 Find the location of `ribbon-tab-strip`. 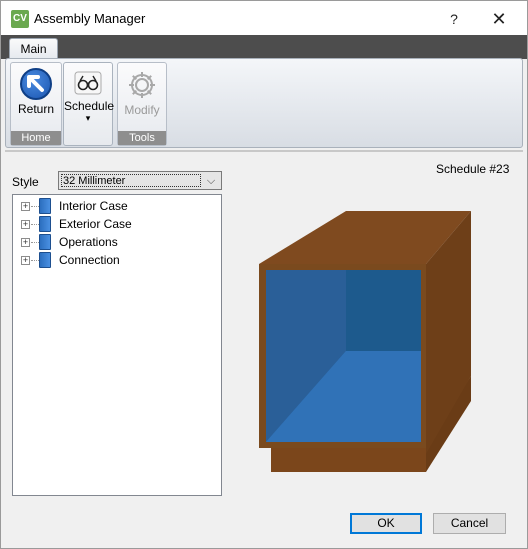

ribbon-tab-strip is located at coordinates (264, 47).